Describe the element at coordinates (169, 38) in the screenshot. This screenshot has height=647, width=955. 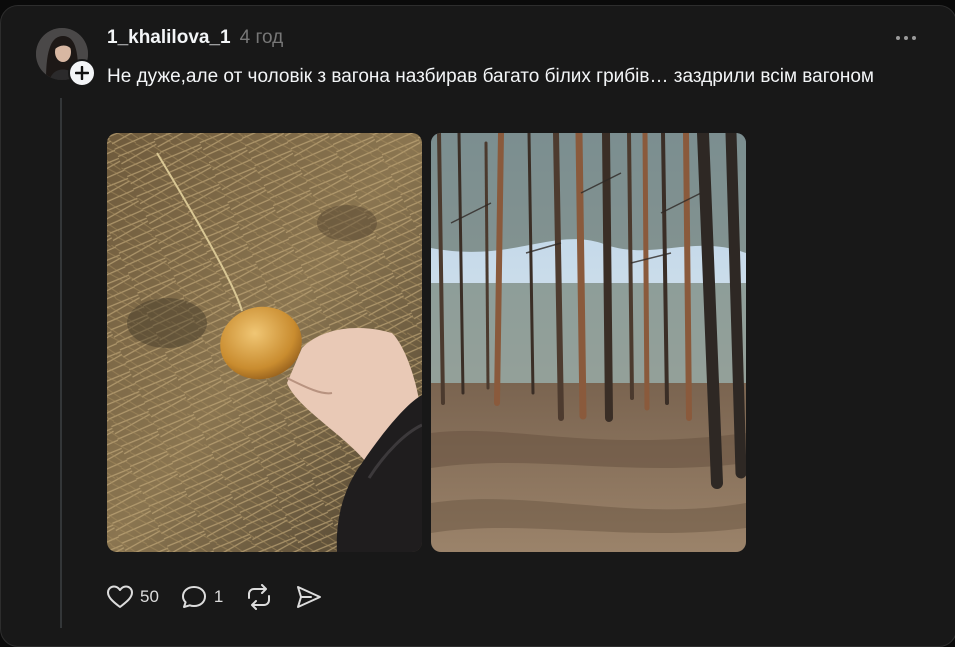
I see `username: 1_khalilova_1` at that location.